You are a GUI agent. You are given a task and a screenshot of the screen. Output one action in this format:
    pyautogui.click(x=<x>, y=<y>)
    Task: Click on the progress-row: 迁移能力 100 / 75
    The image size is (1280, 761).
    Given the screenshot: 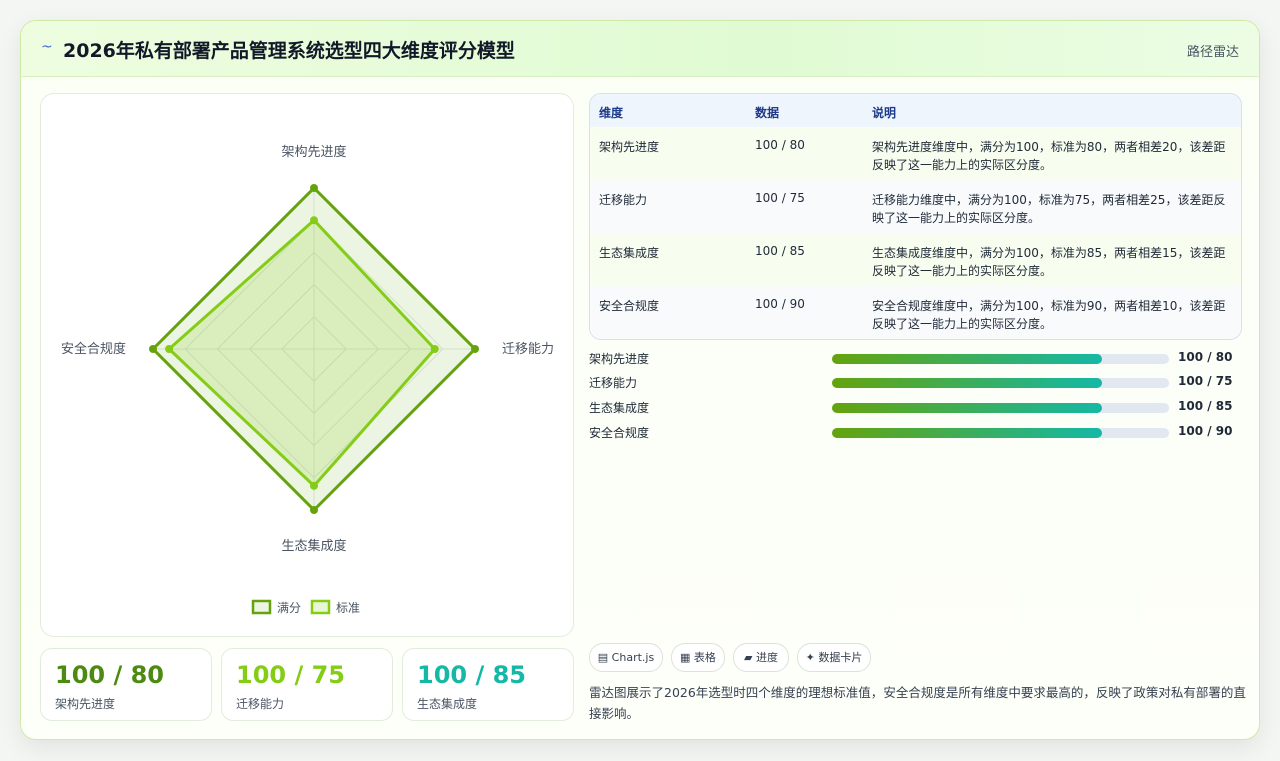 What is the action you would take?
    pyautogui.click(x=914, y=383)
    